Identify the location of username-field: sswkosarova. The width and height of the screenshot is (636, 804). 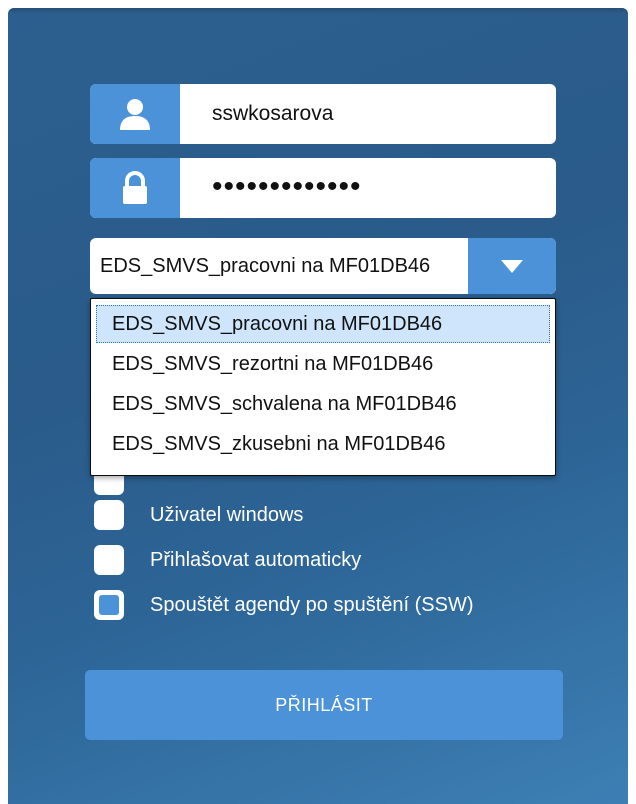
(323, 114).